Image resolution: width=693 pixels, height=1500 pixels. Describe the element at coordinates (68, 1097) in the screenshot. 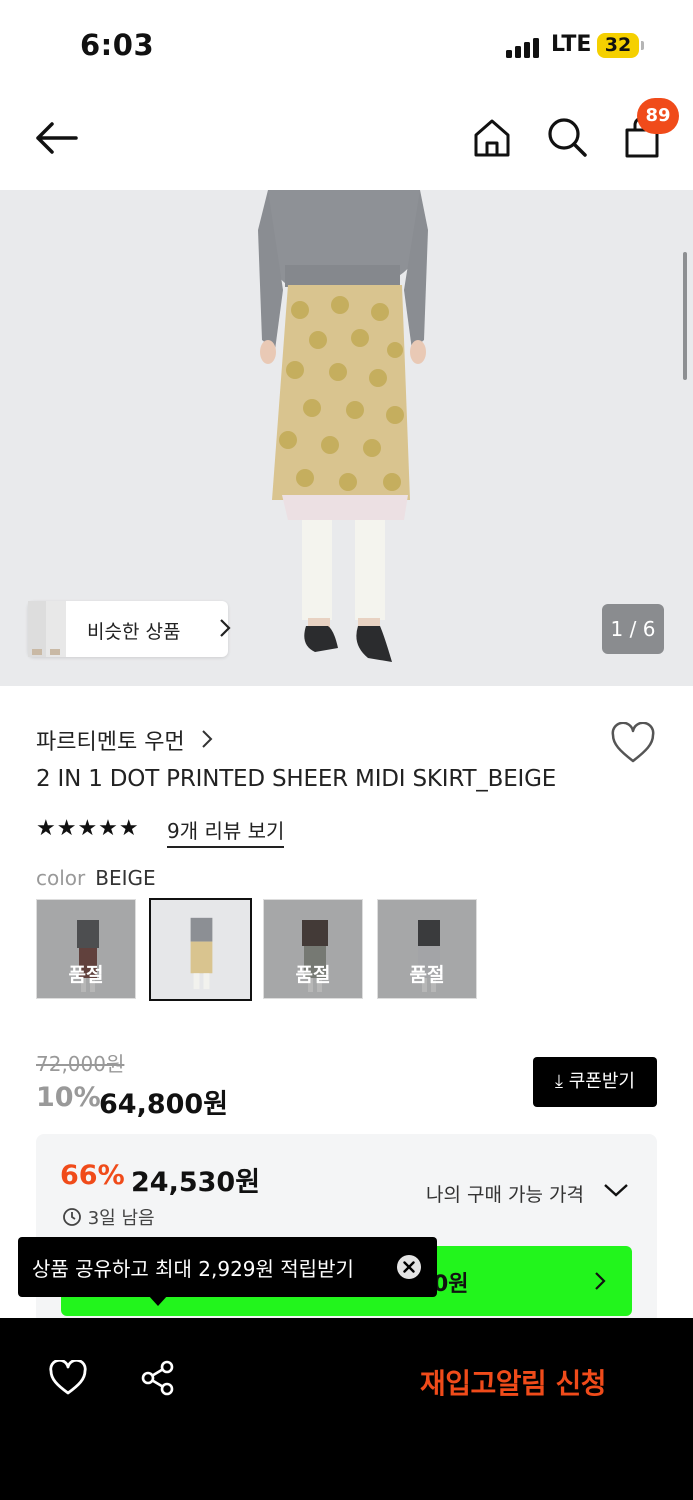

I see `discount-rate: 10%` at that location.